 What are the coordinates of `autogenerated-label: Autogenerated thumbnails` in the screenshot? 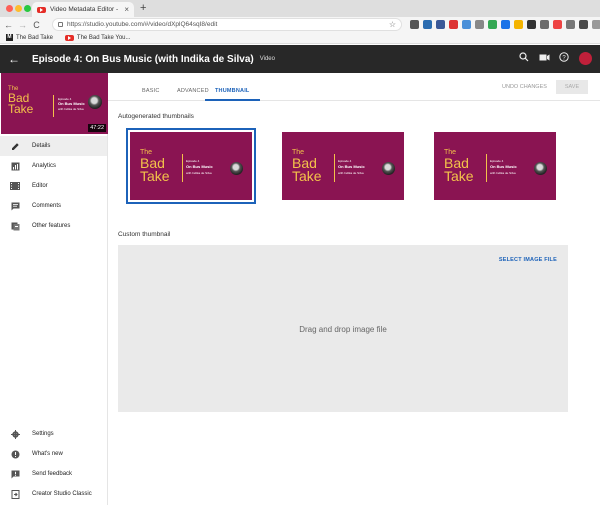 It's located at (156, 116).